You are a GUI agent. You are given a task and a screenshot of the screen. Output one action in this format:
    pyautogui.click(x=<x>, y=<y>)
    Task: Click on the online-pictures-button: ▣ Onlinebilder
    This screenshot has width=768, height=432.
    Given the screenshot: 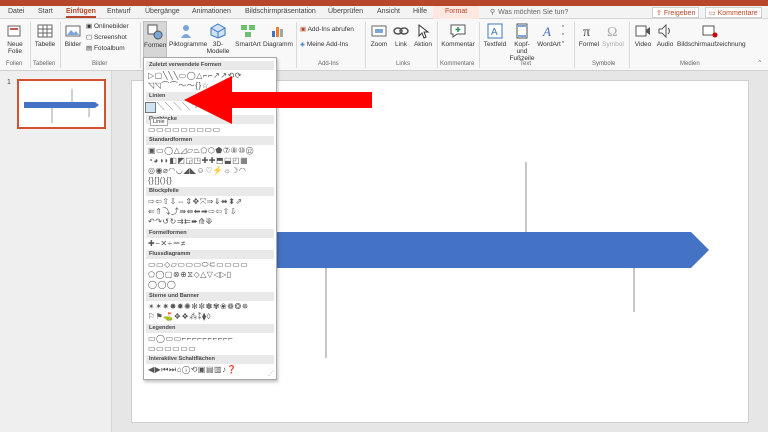 What is the action you would take?
    pyautogui.click(x=107, y=27)
    